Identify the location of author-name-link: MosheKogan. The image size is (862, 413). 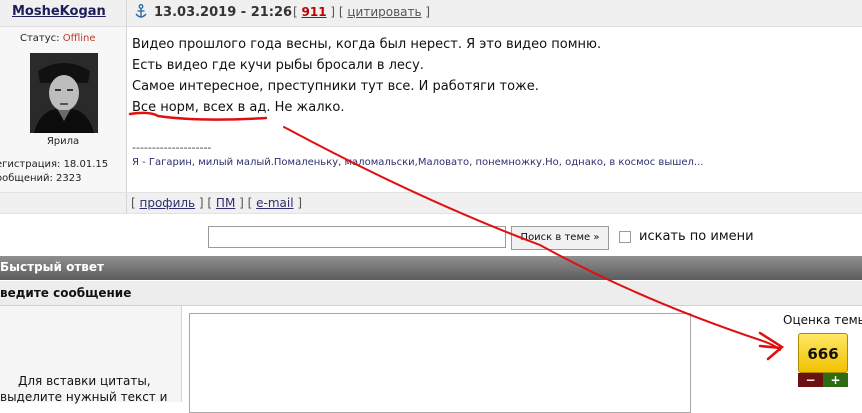
(59, 11).